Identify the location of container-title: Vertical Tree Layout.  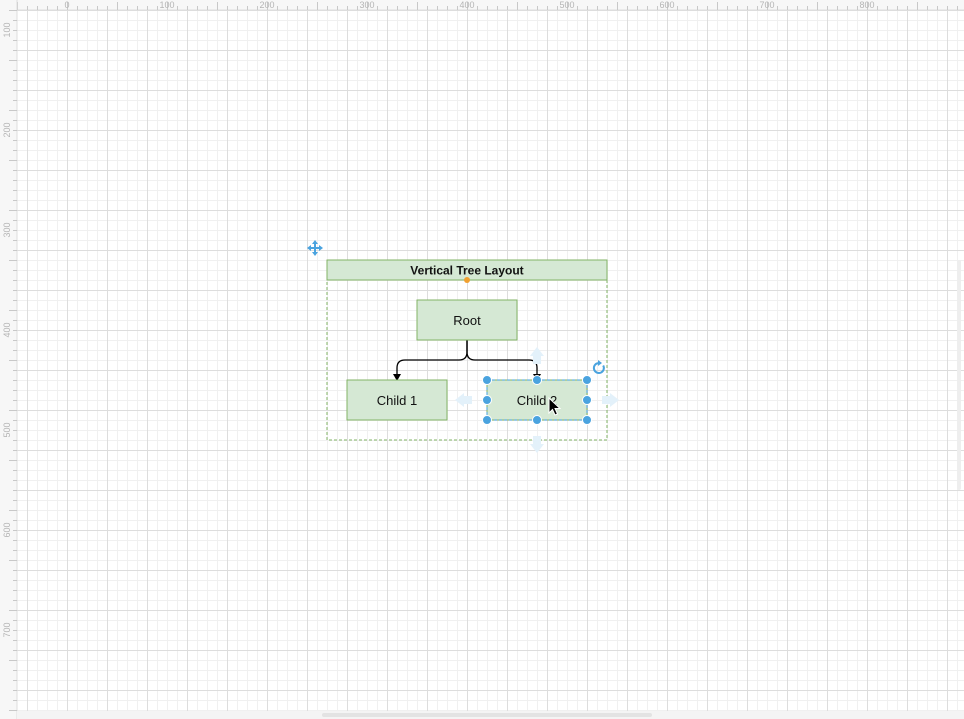
(466, 271).